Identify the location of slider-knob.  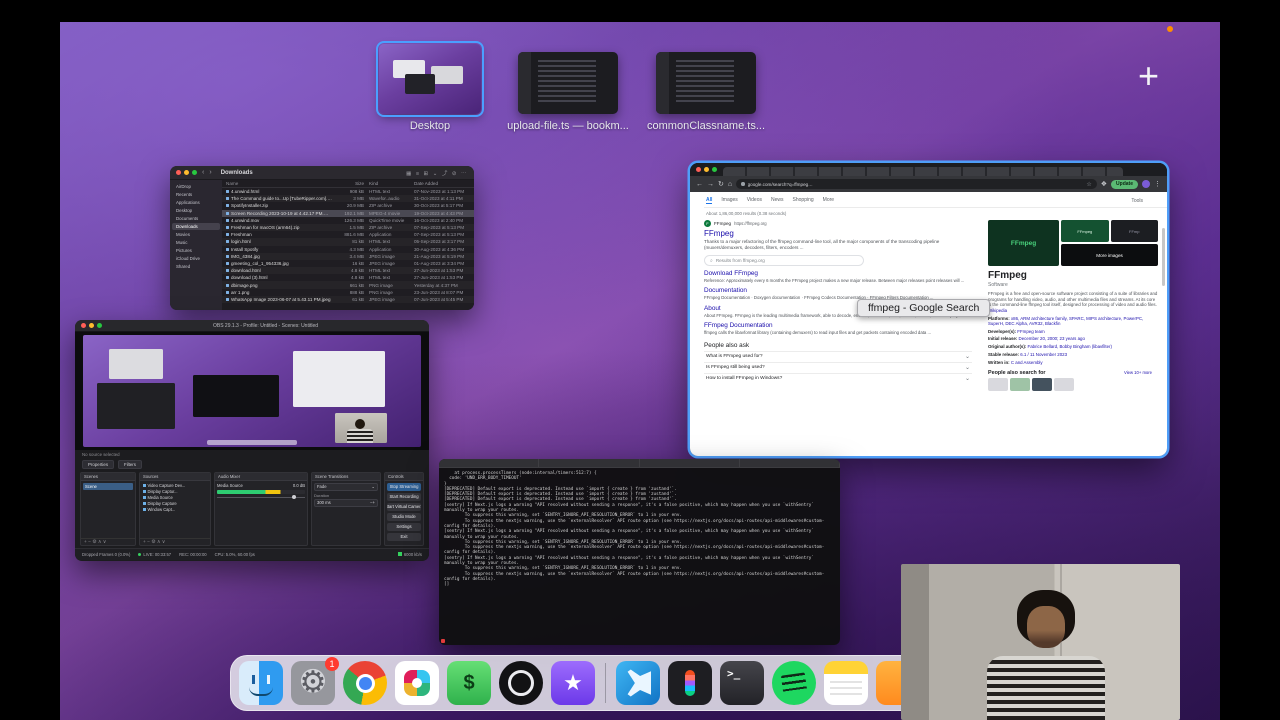
(294, 497).